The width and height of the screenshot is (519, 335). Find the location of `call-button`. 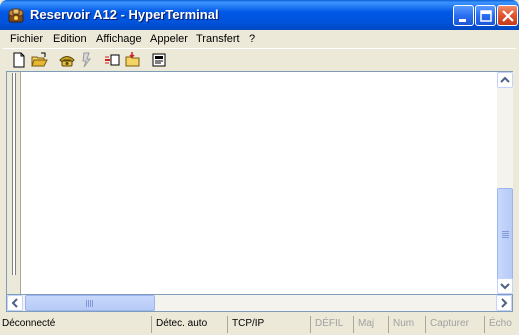

call-button is located at coordinates (67, 60).